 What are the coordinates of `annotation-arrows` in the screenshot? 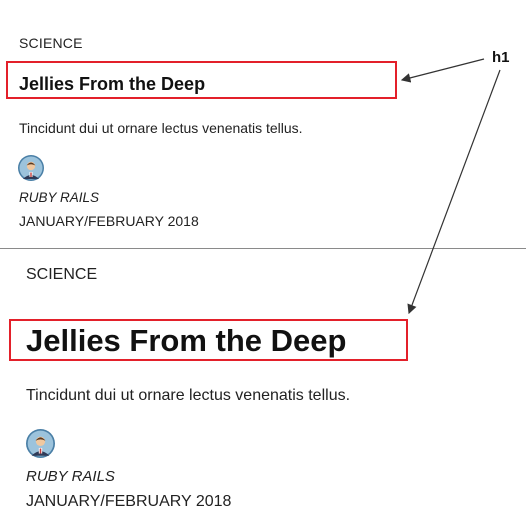 It's located at (450, 186).